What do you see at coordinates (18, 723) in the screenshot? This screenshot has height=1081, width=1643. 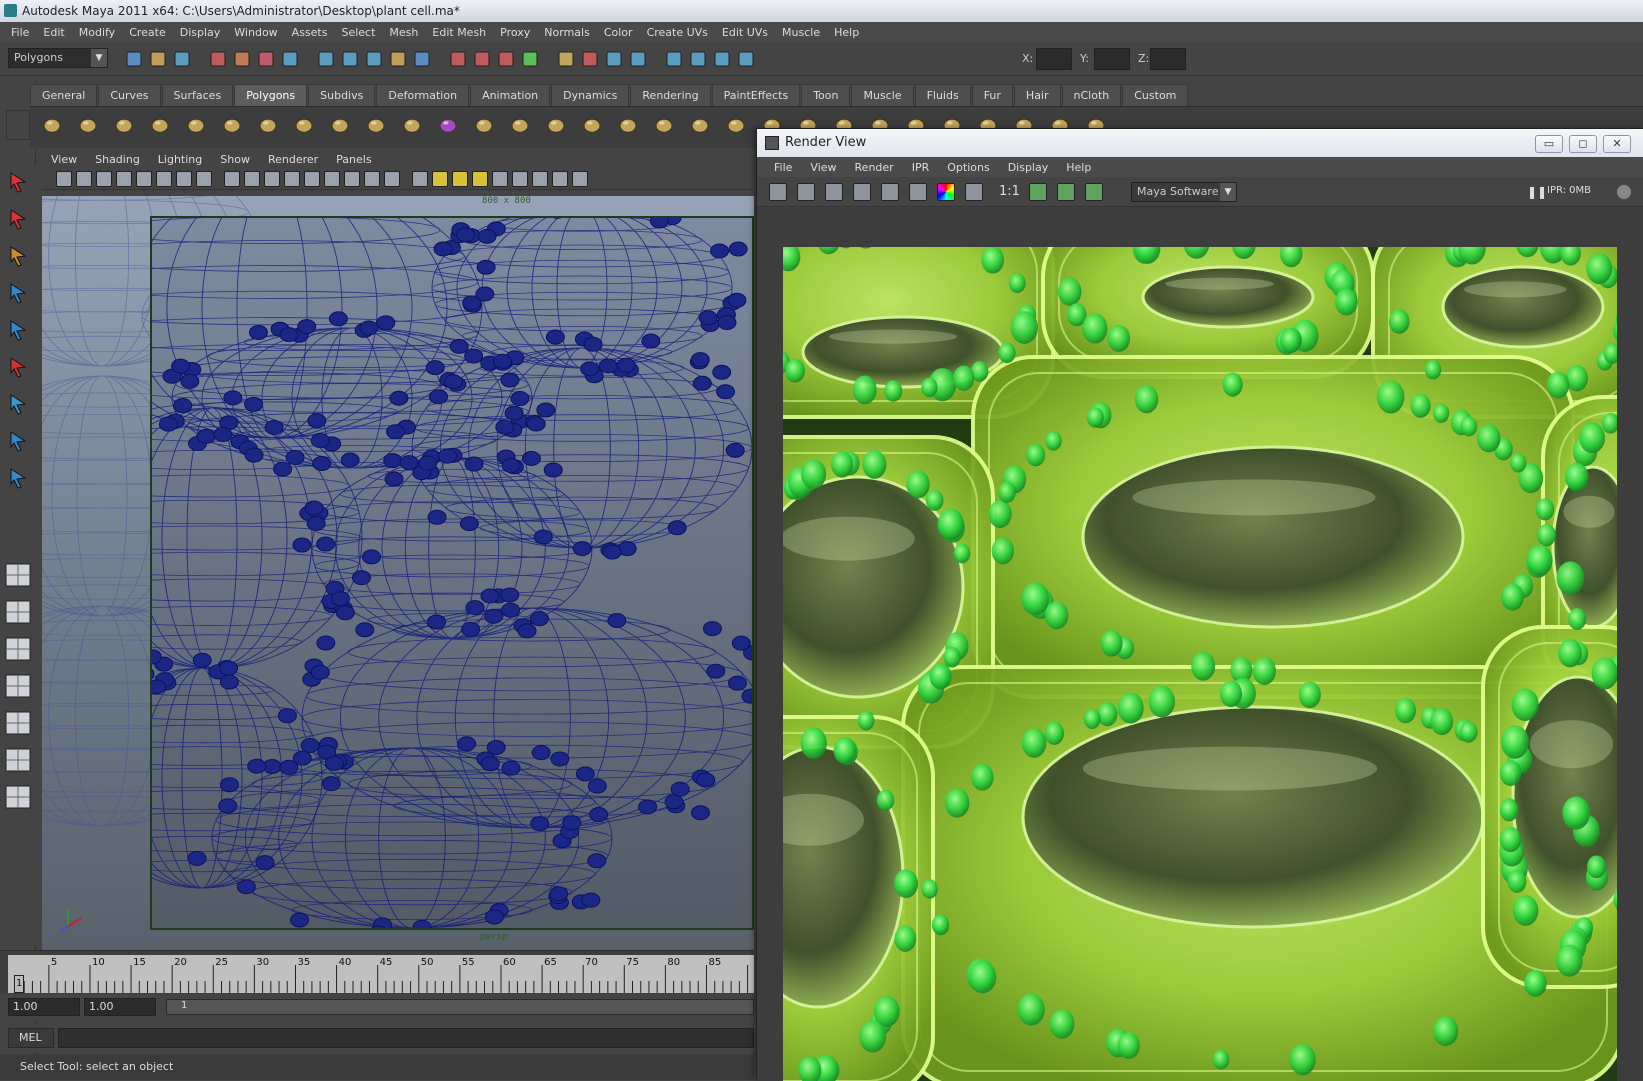 I see `hypergraph-layout-icon` at bounding box center [18, 723].